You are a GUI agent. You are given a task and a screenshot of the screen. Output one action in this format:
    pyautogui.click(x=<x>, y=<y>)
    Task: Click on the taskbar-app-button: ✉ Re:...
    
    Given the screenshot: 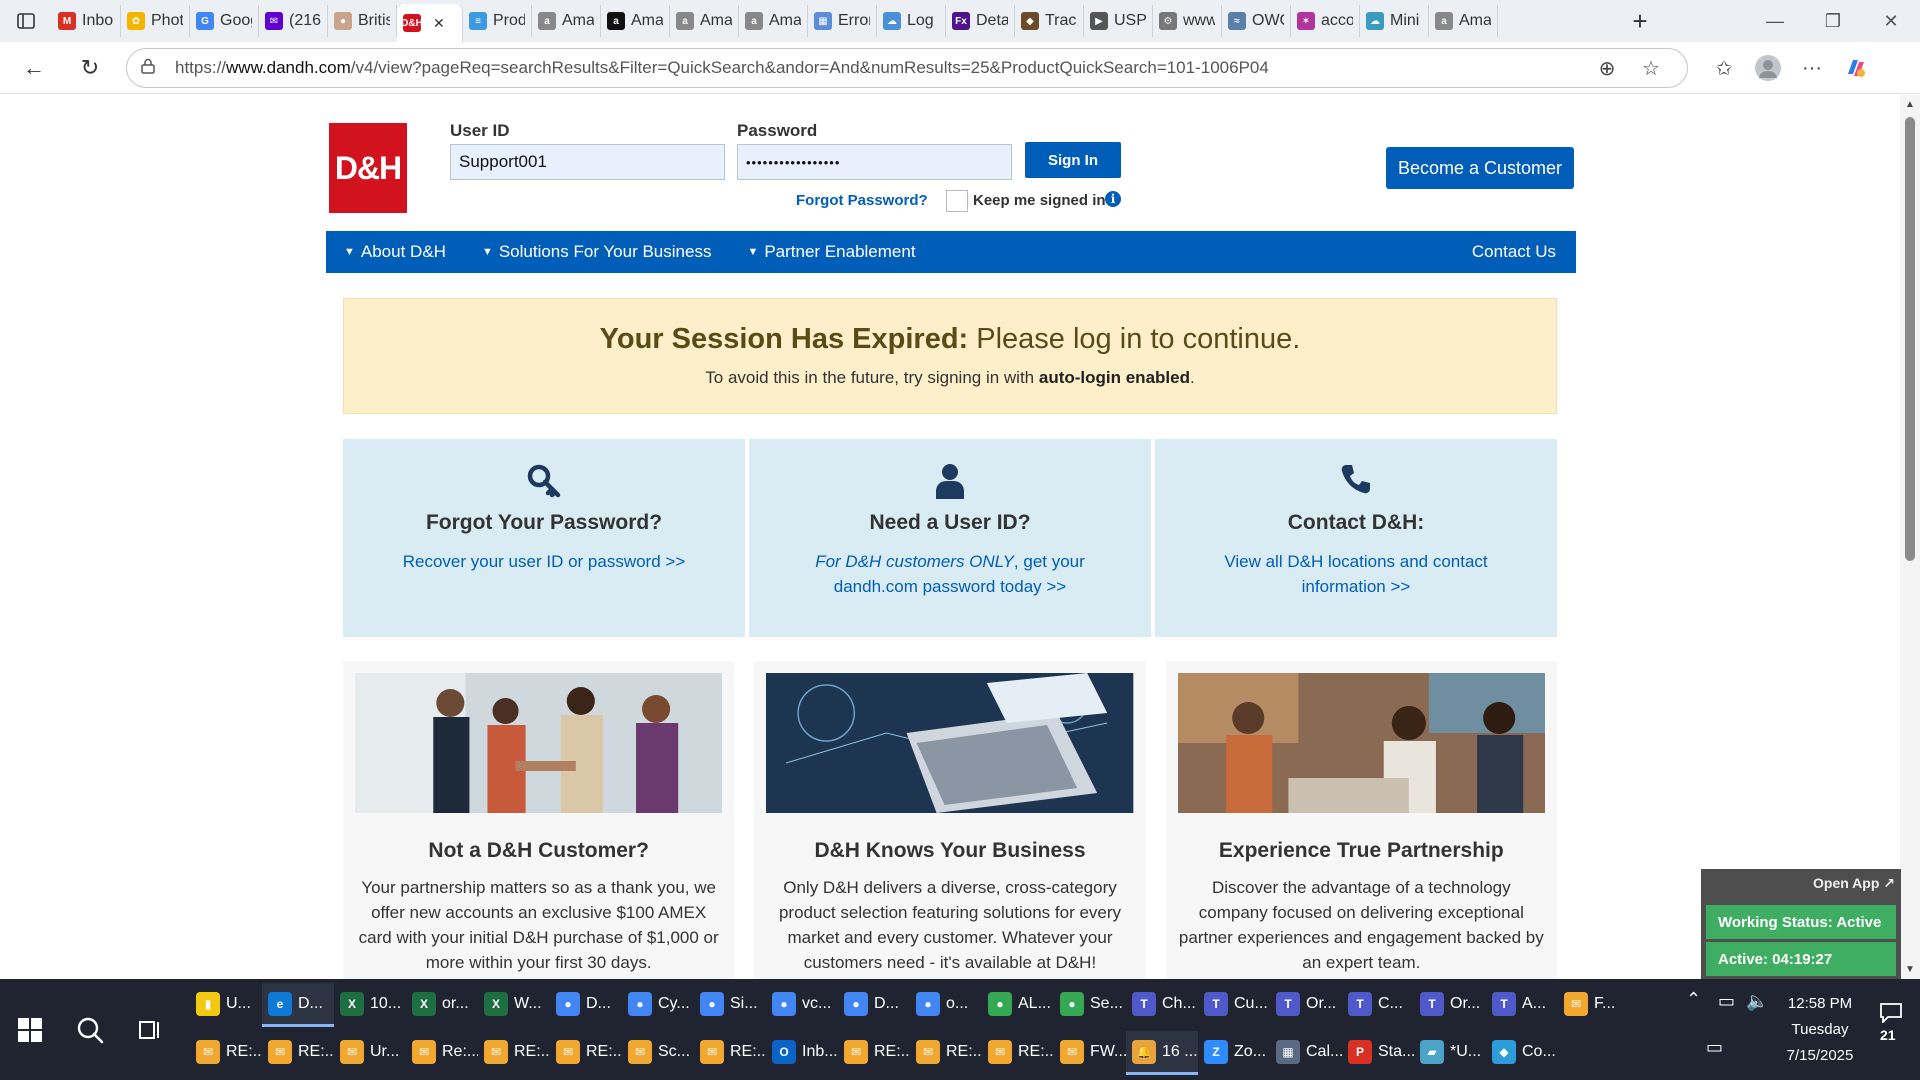 What is the action you would take?
    pyautogui.click(x=442, y=1053)
    